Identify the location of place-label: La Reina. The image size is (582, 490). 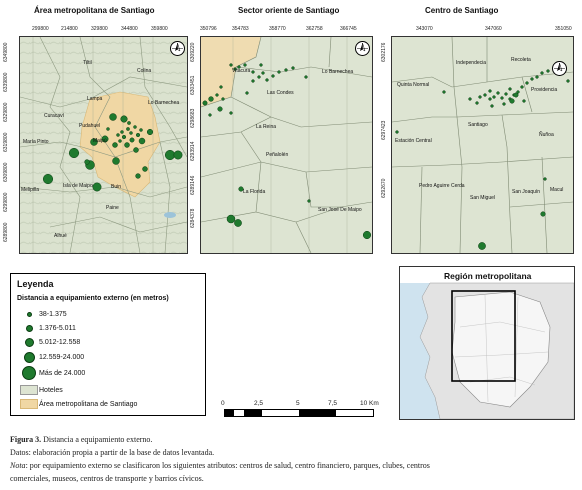
(266, 127).